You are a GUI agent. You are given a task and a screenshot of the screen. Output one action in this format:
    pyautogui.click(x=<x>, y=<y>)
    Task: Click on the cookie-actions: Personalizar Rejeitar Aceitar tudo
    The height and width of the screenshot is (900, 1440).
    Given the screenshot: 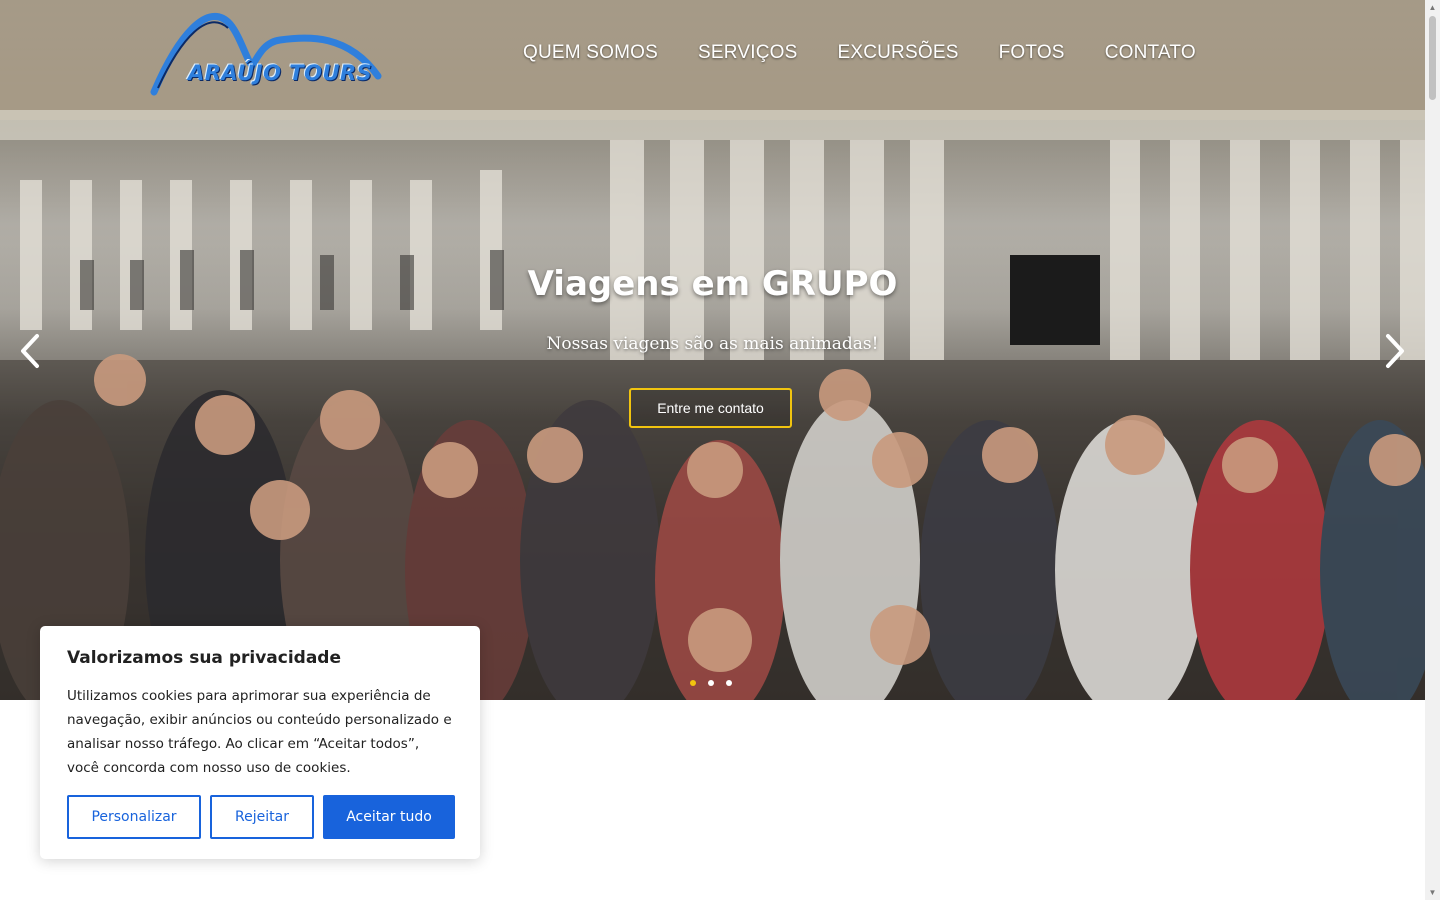 What is the action you would take?
    pyautogui.click(x=261, y=817)
    